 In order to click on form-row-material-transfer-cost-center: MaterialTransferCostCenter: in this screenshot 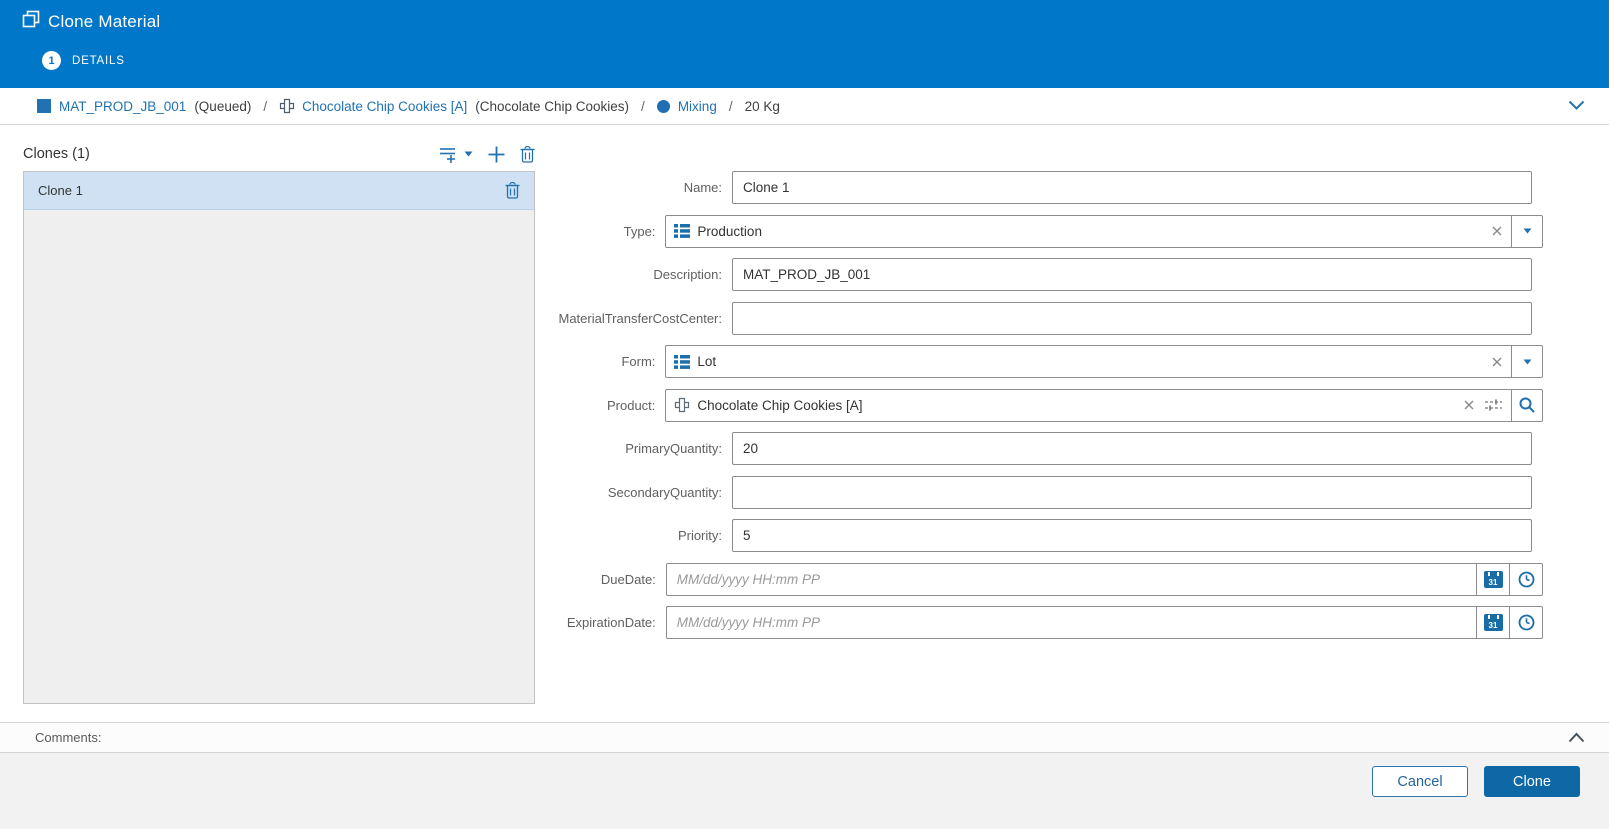, I will do `click(981, 318)`.